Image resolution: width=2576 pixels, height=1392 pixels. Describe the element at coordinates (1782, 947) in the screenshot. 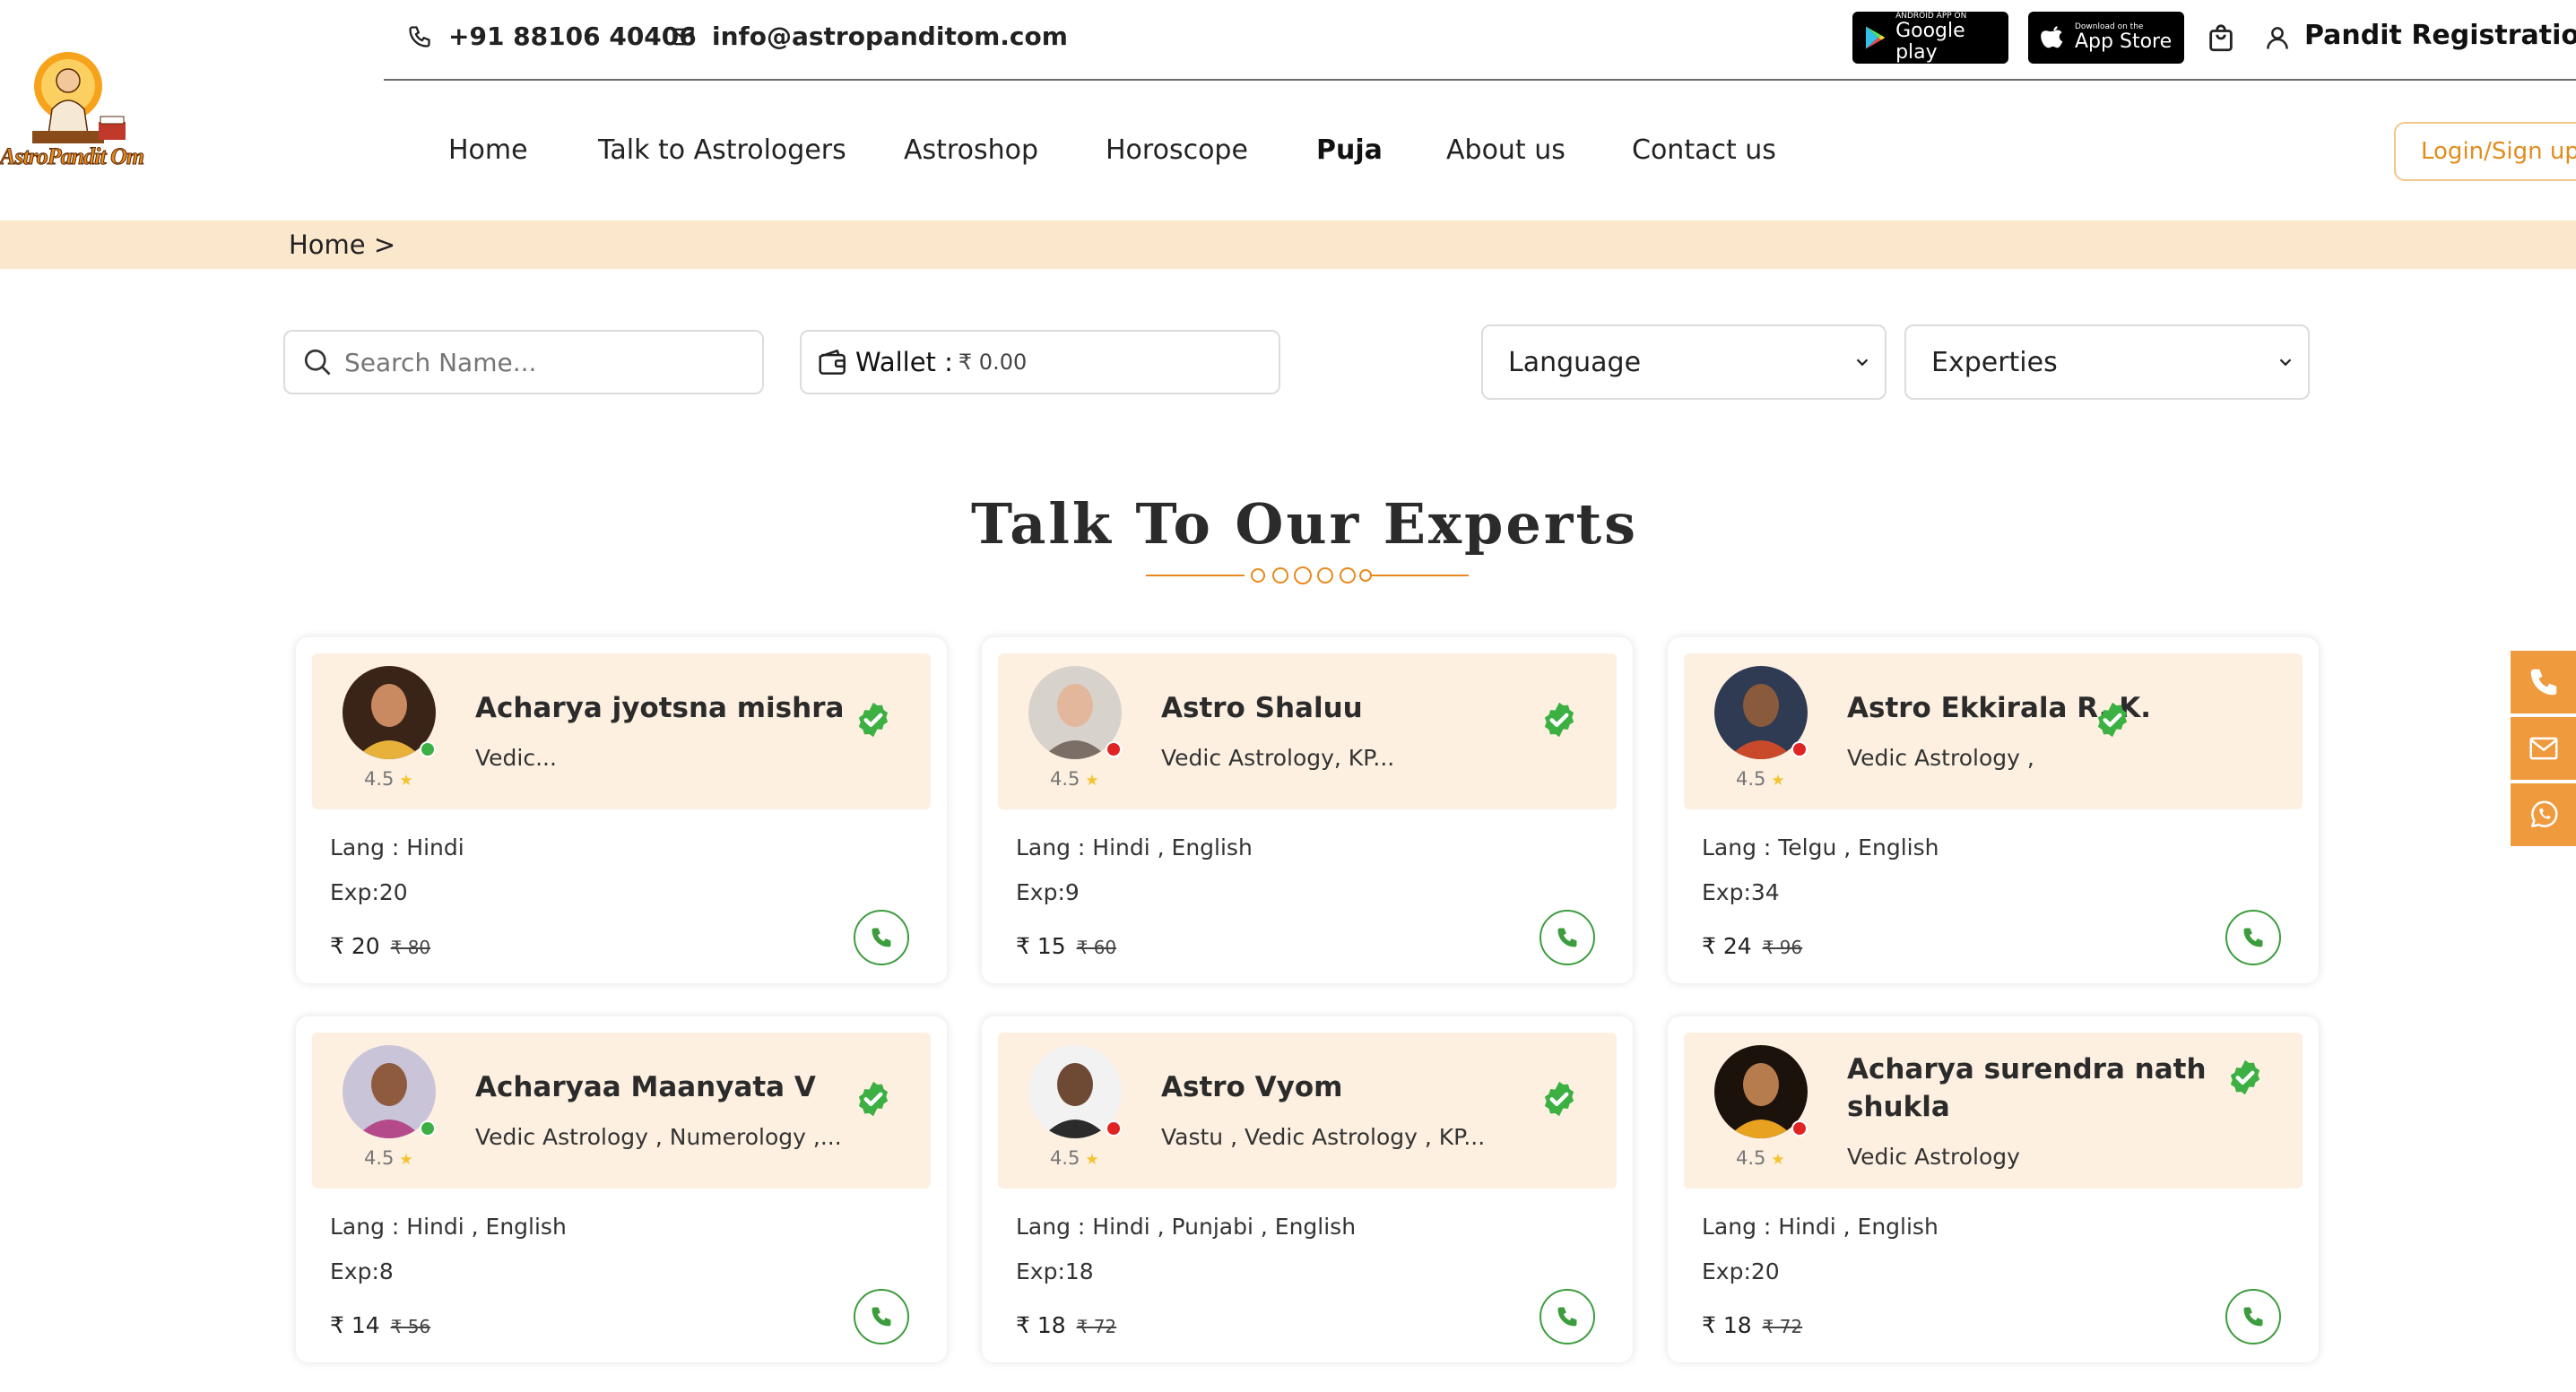

I see `original-price: ₹ 96` at that location.